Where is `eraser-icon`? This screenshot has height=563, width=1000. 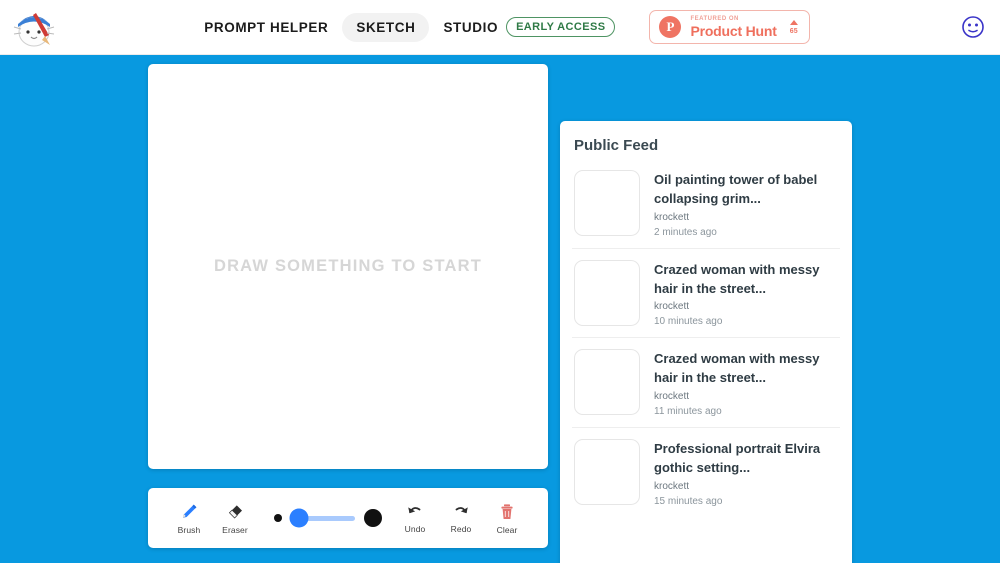 eraser-icon is located at coordinates (235, 511).